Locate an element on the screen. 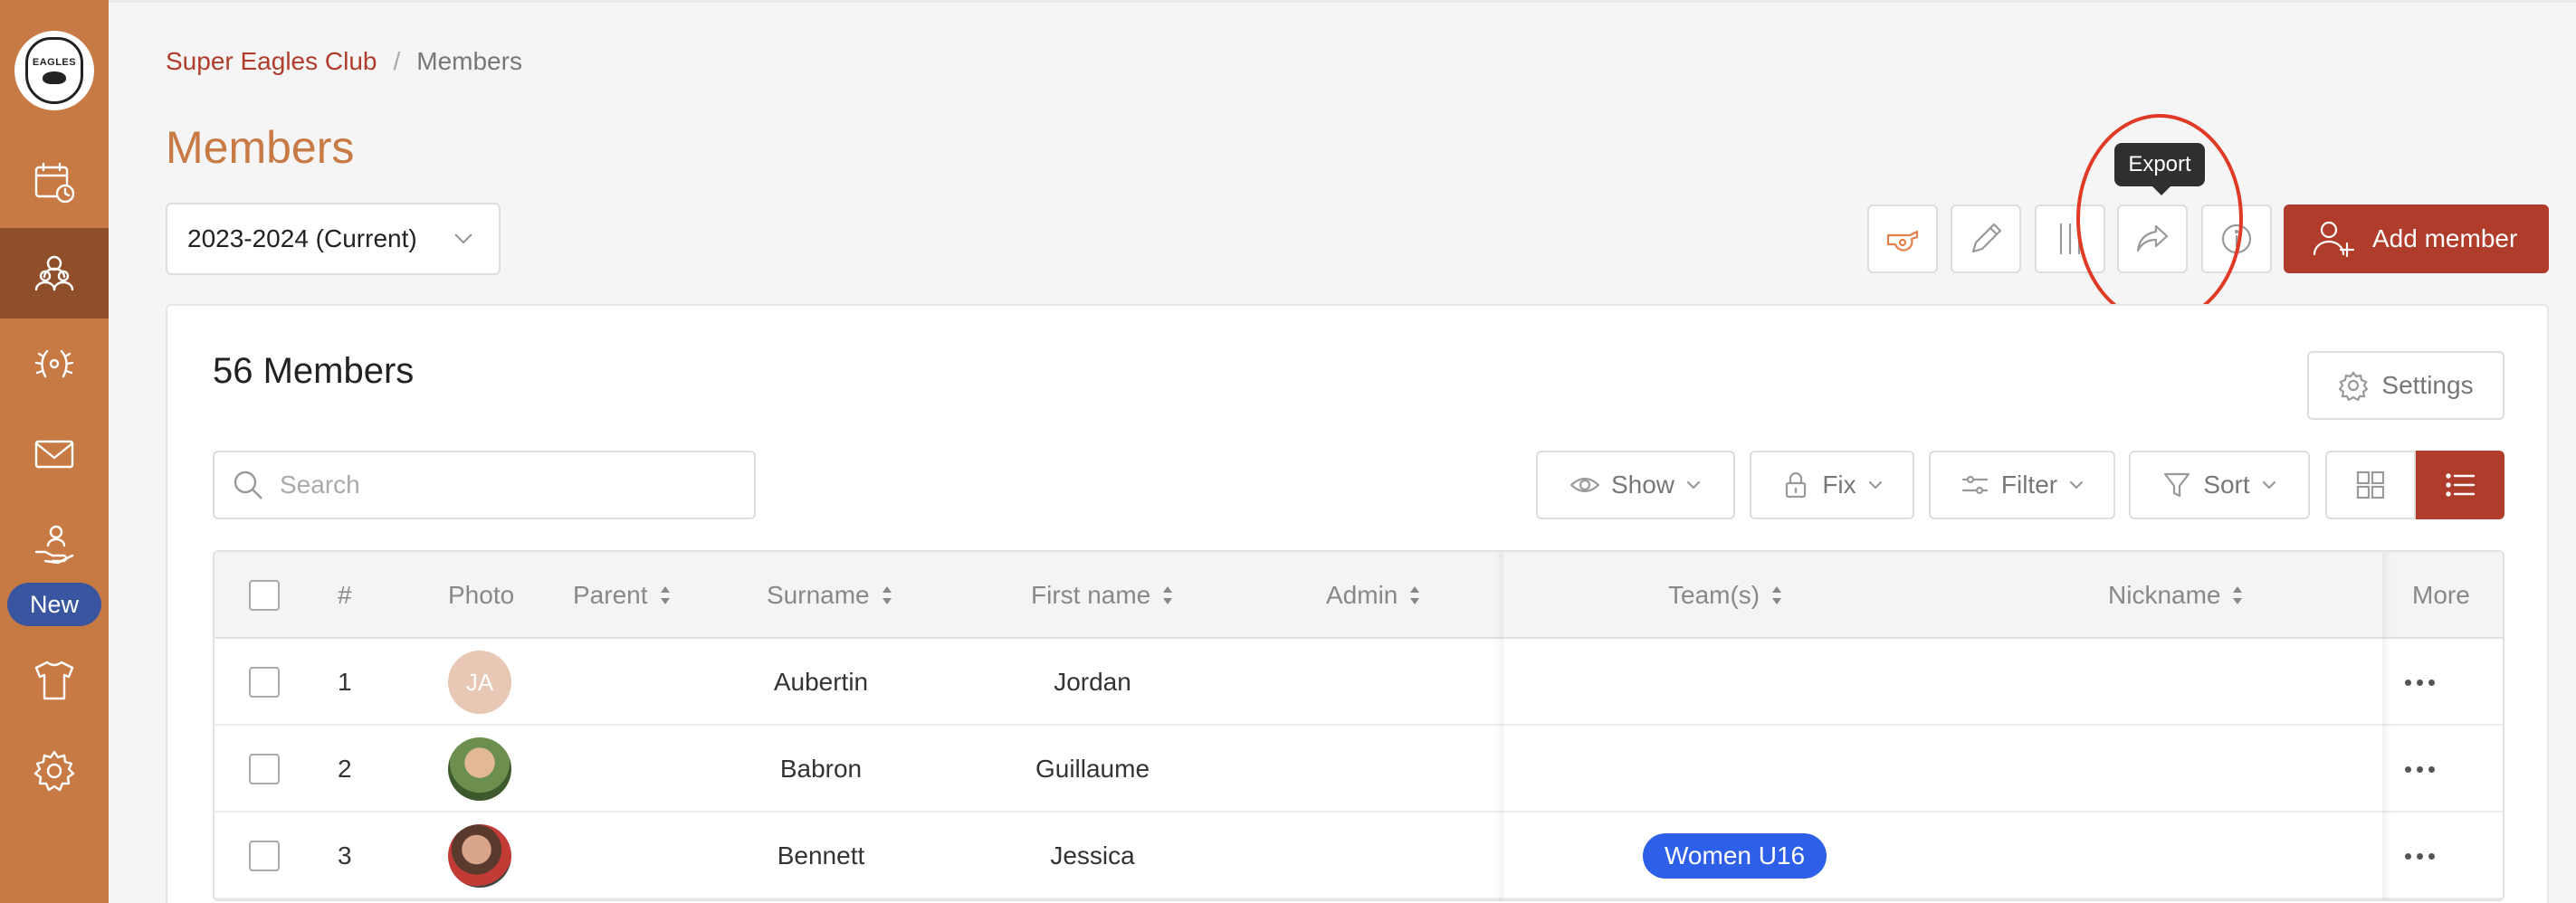  row-number: 3 is located at coordinates (345, 855).